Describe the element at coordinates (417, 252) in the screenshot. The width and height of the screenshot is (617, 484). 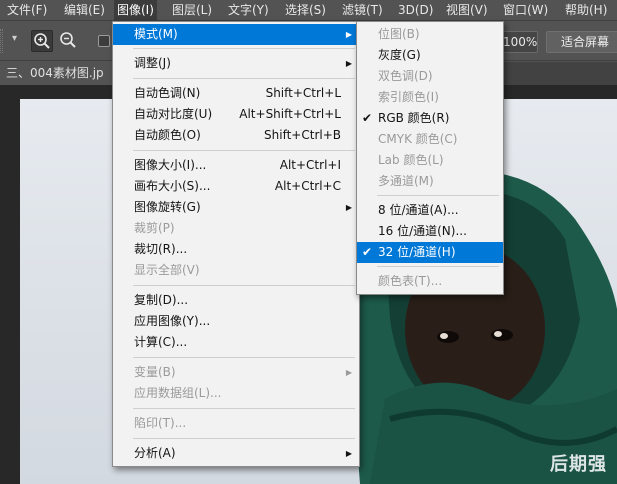
I see `menu-item-label: 32 位/通道(H)` at that location.